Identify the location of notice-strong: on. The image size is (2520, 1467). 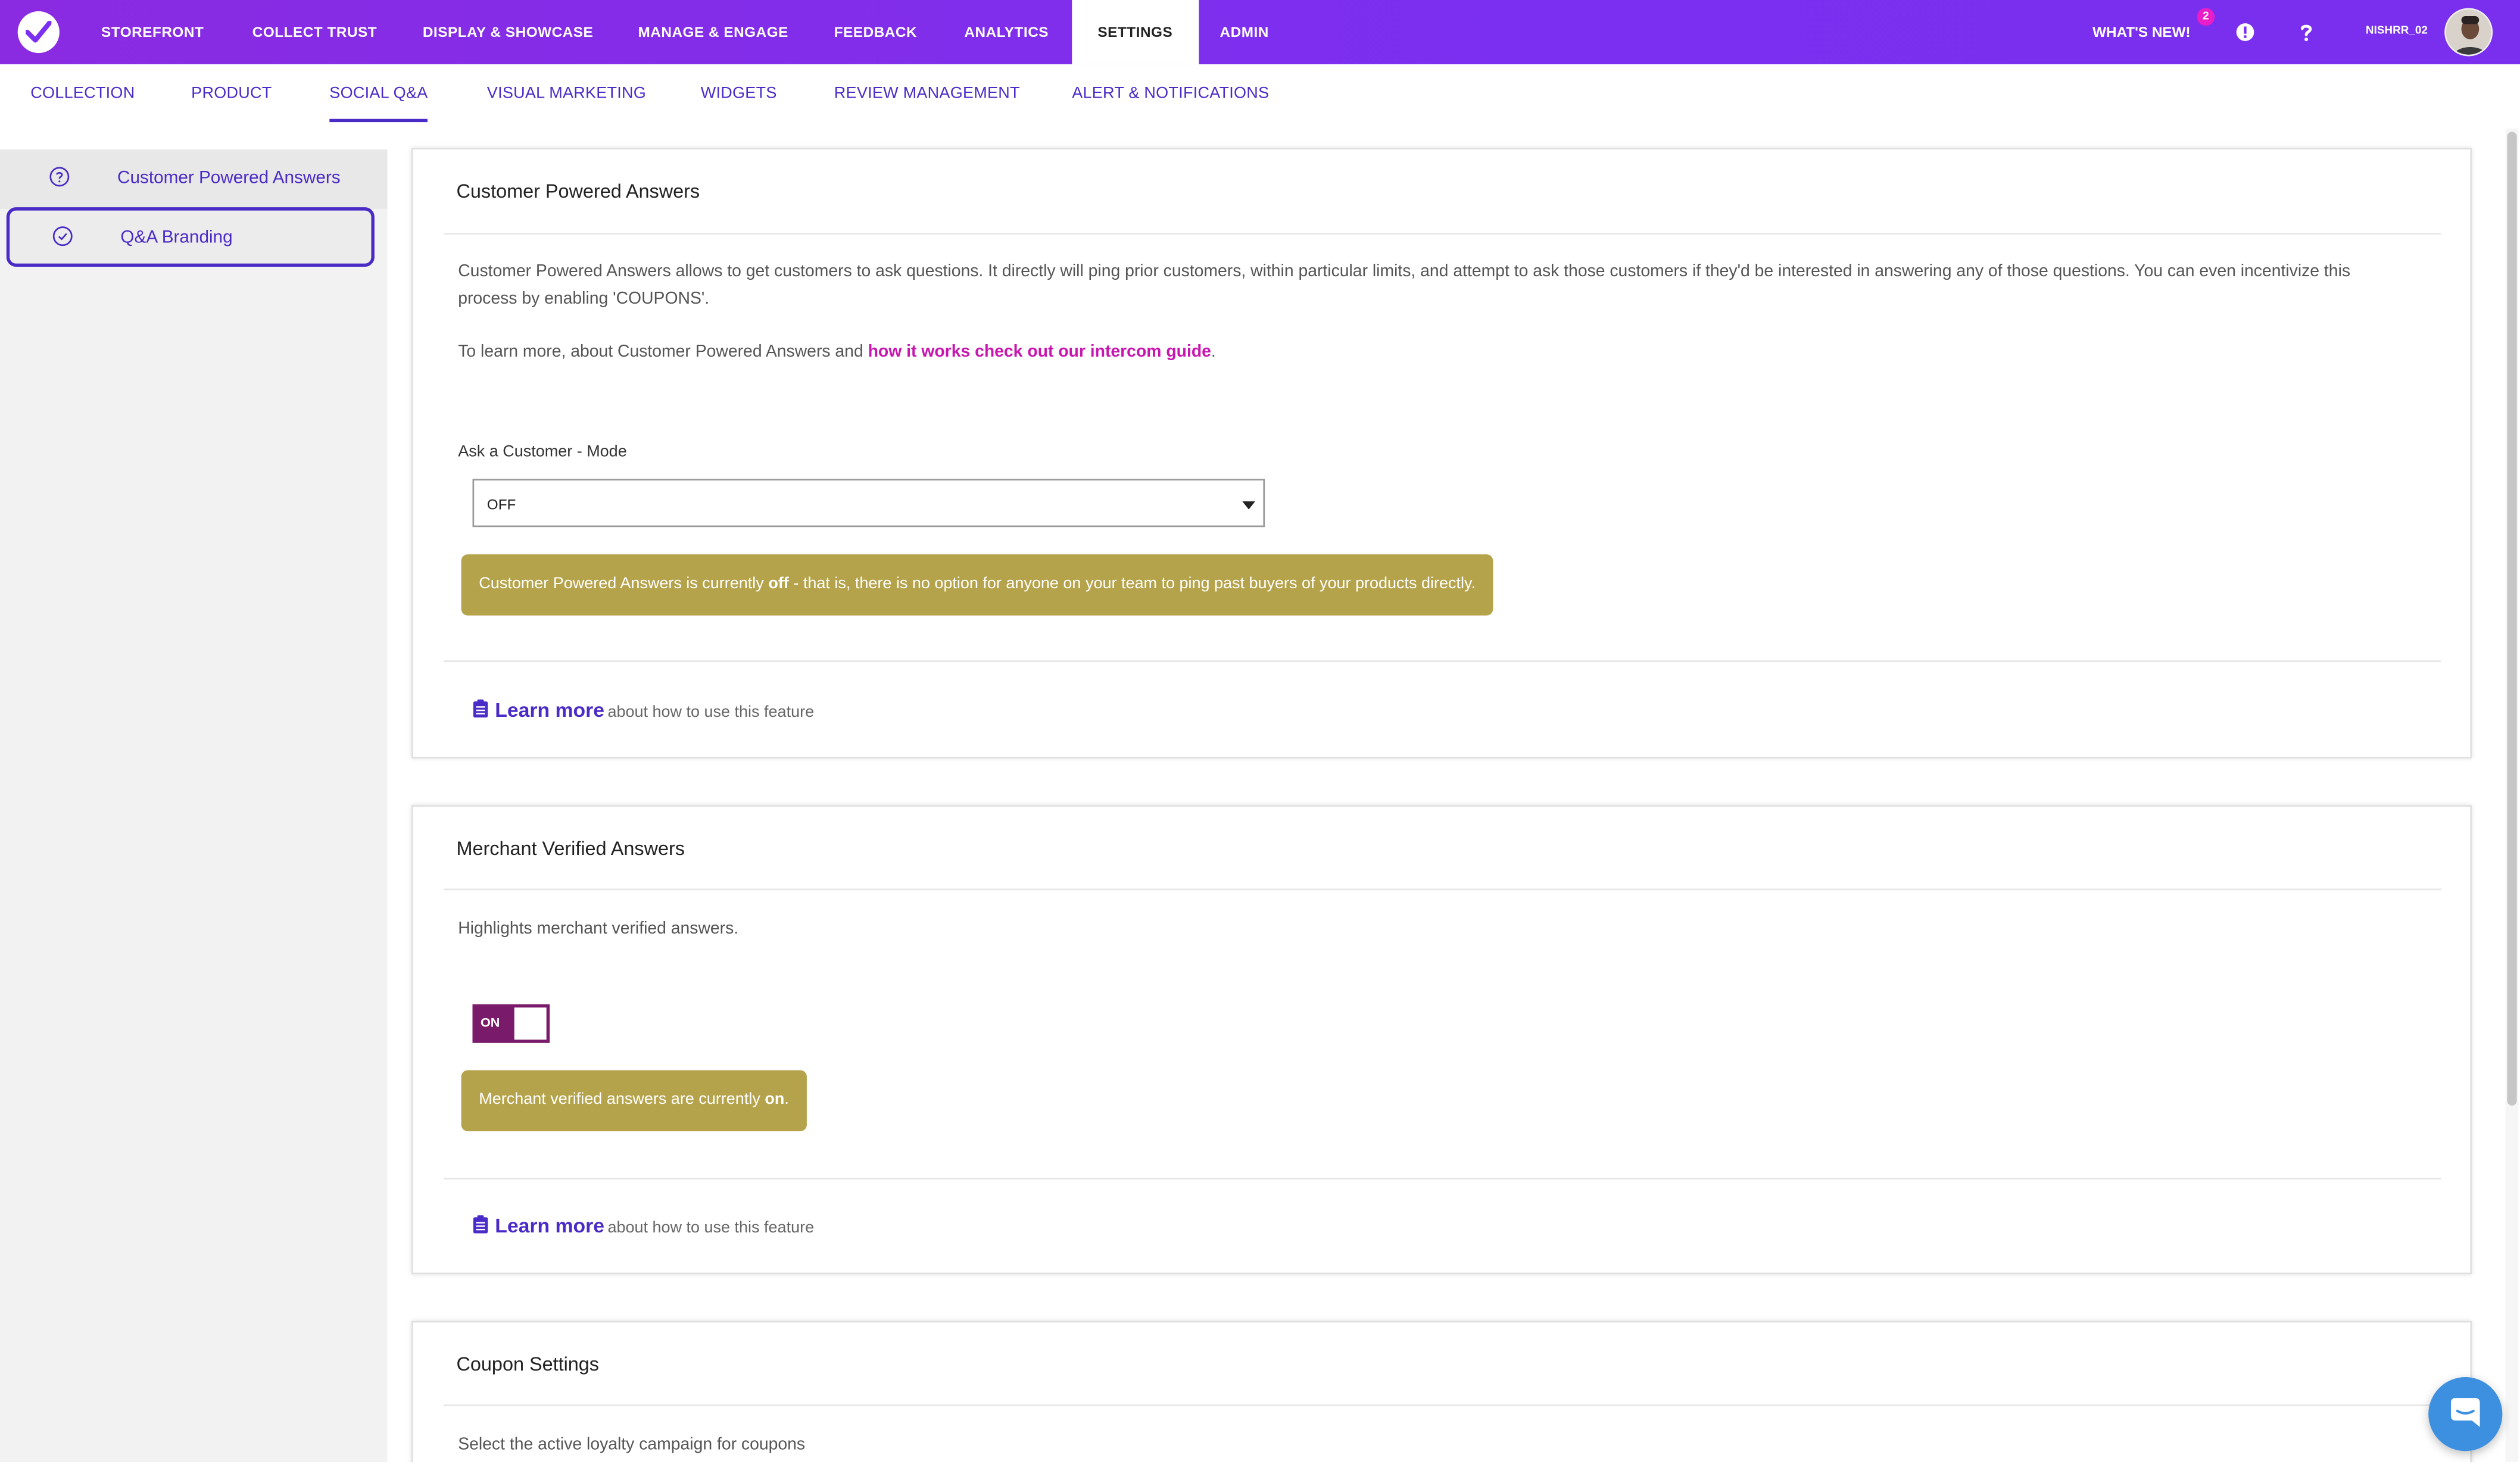
(775, 1100).